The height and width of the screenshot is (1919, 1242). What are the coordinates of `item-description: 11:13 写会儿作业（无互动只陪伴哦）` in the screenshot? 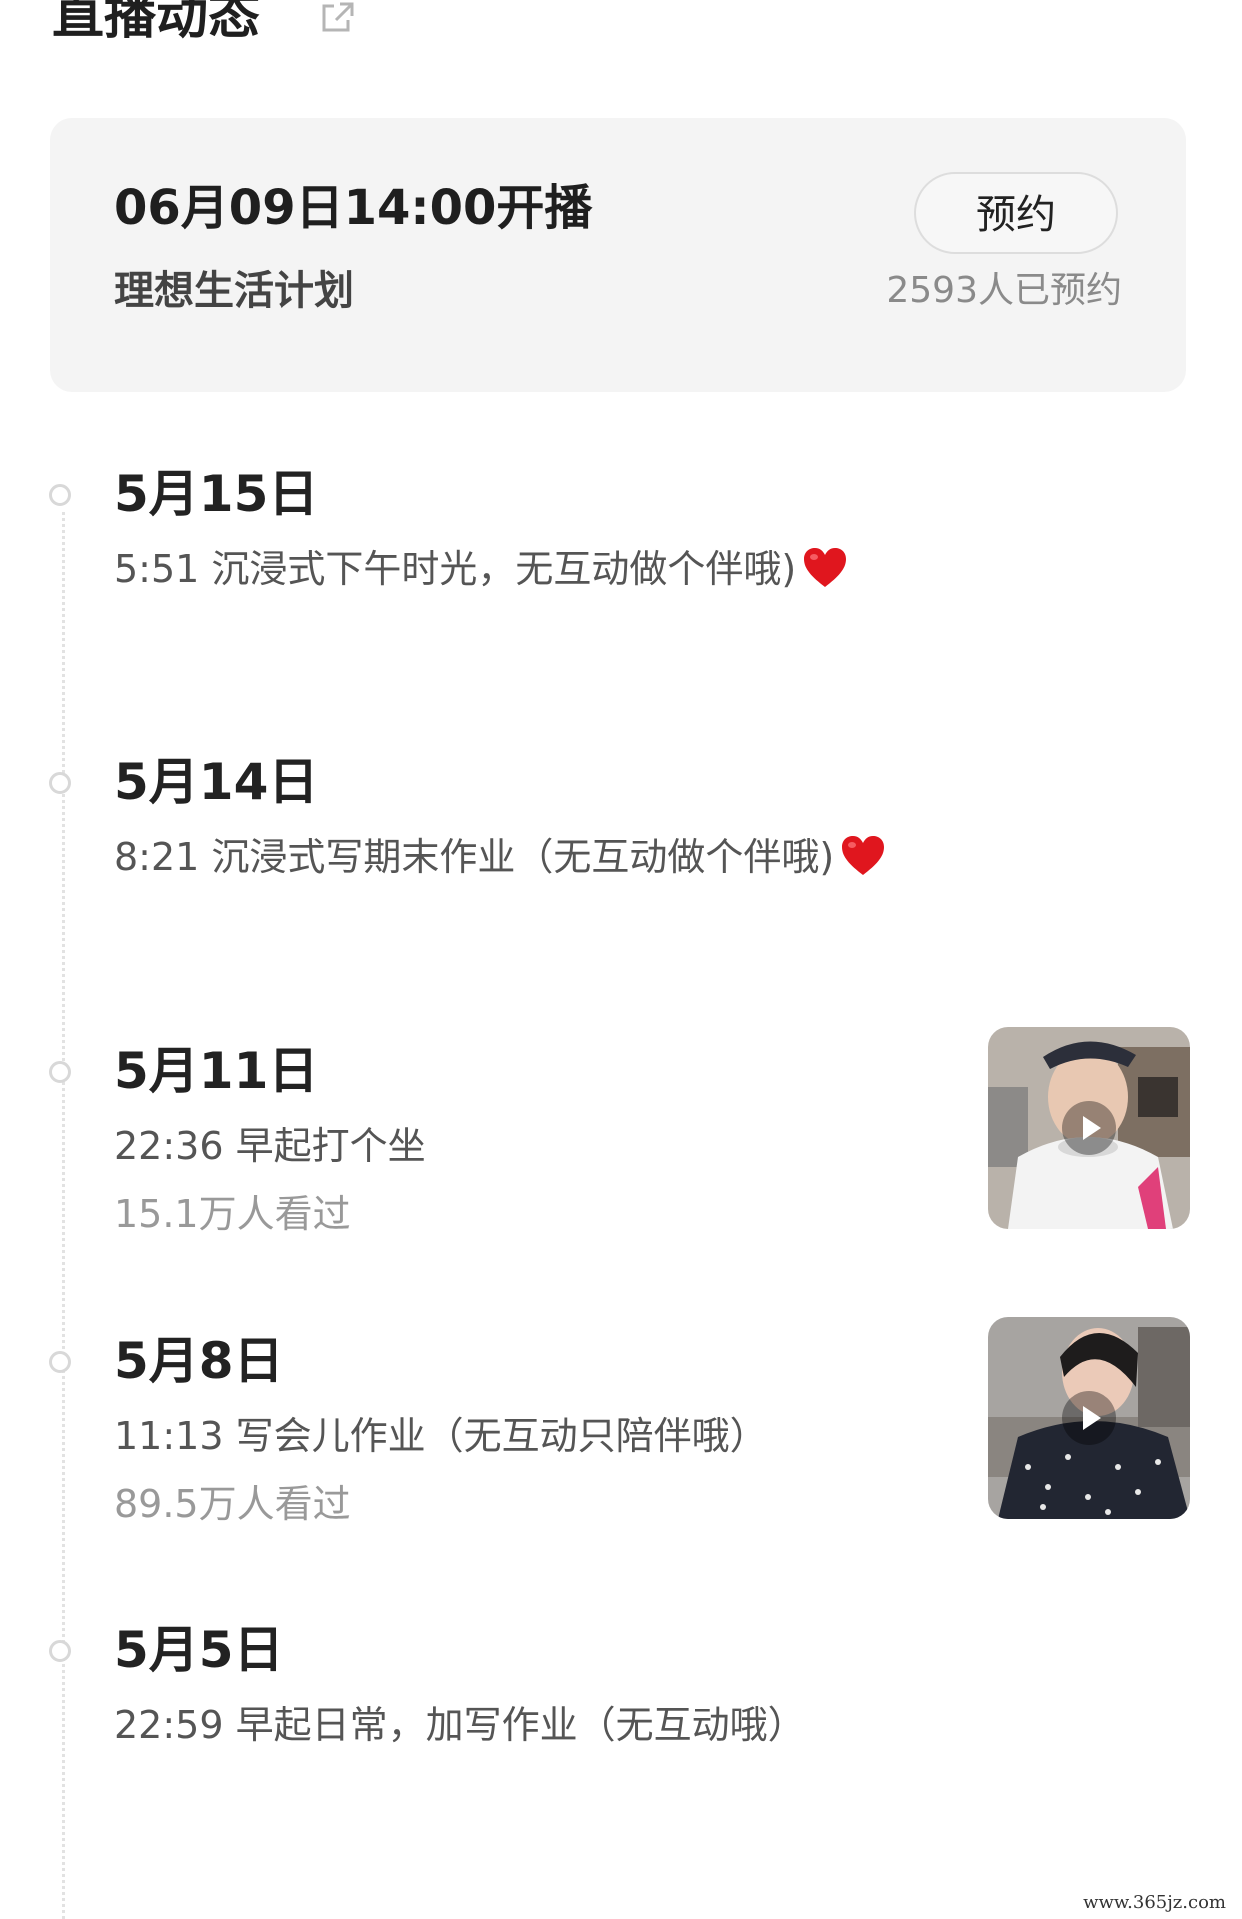 It's located at (441, 1436).